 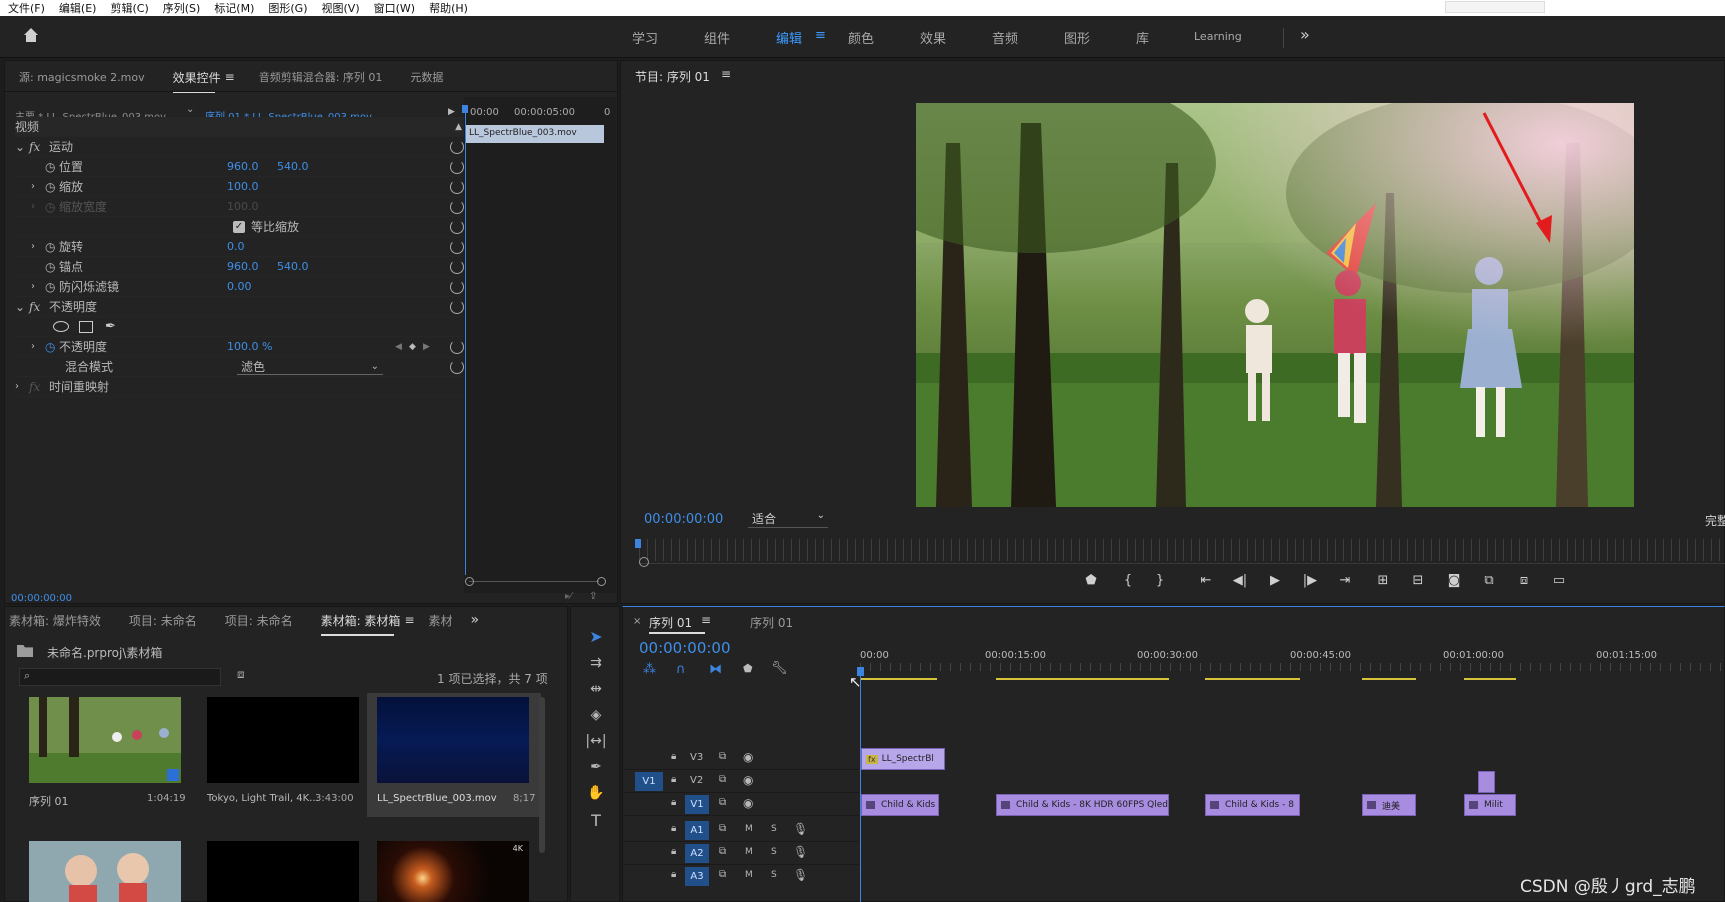 What do you see at coordinates (458, 127) in the screenshot?
I see `collapse-up-icon: ▲` at bounding box center [458, 127].